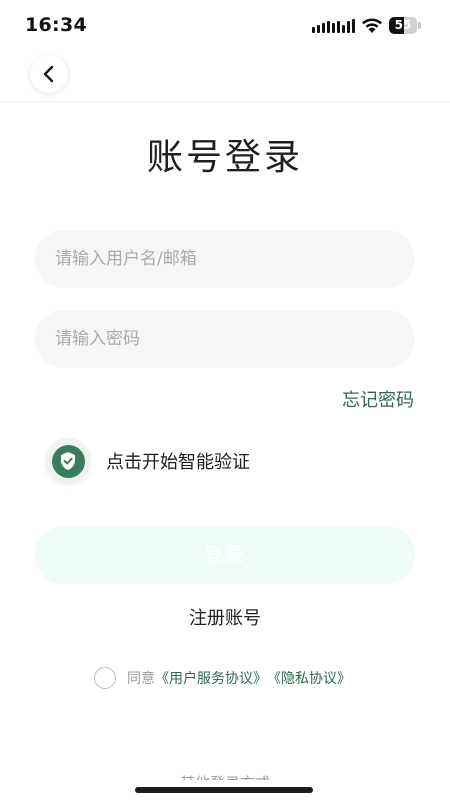  I want to click on battery-level-text: 55, so click(403, 25).